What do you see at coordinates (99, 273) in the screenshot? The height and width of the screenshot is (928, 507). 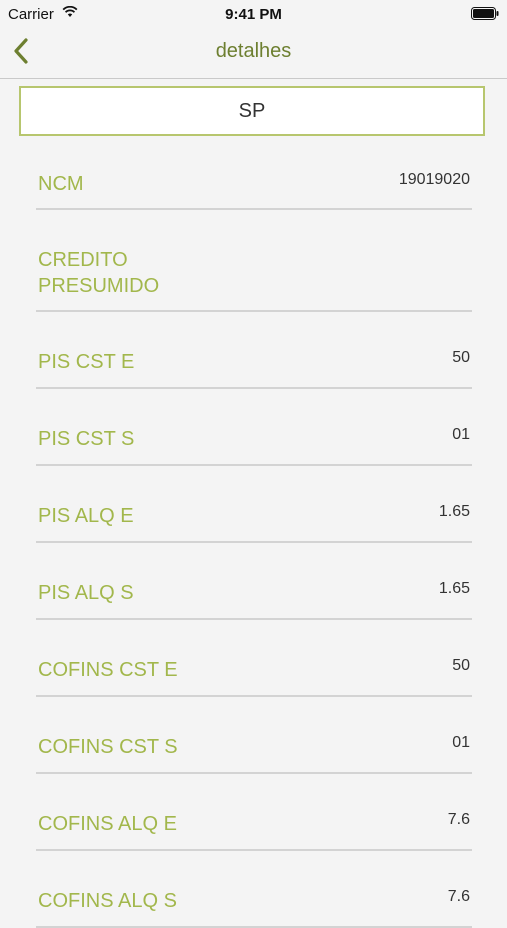 I see `detail-label: CREDITO PRESUMIDO` at bounding box center [99, 273].